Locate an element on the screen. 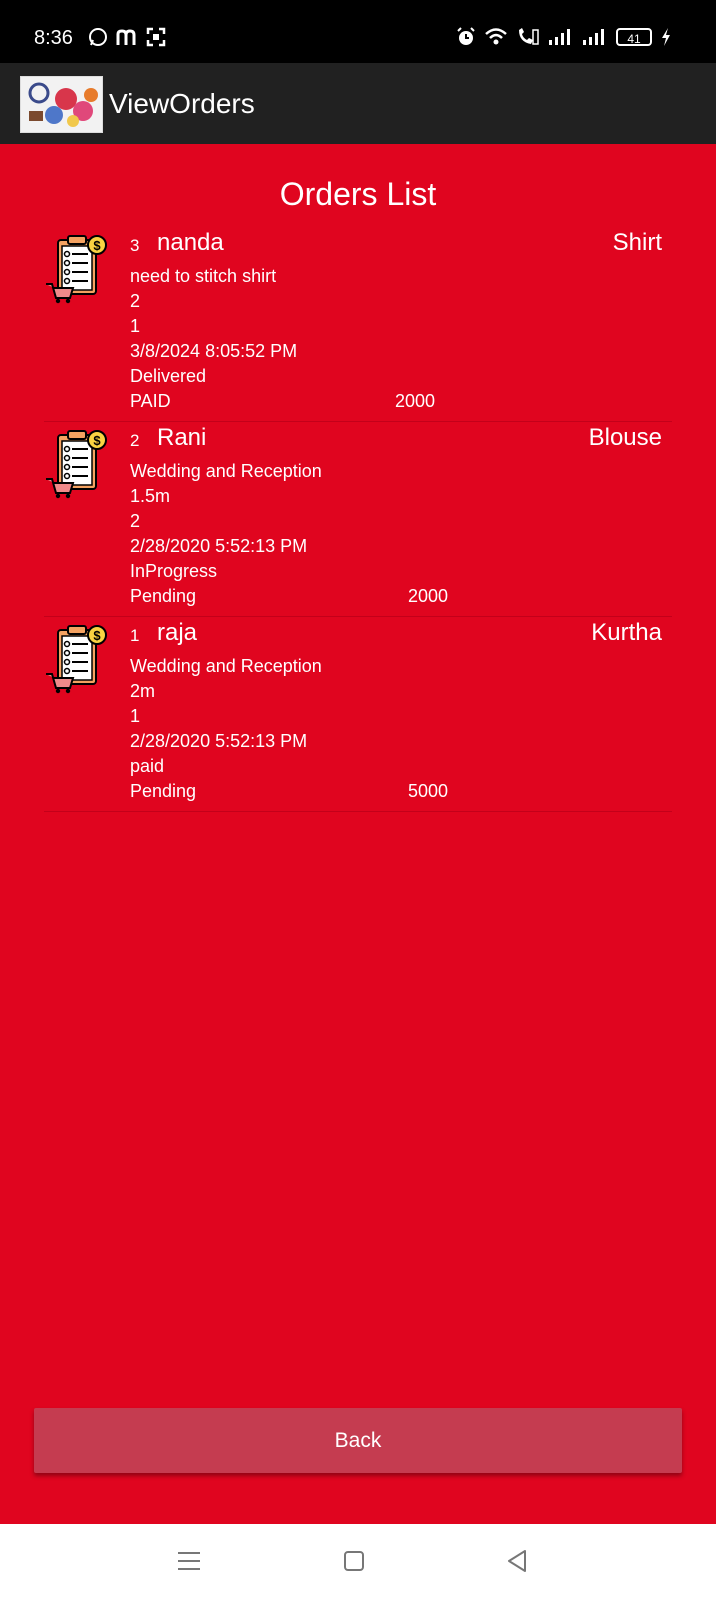 Image resolution: width=716 pixels, height=1600 pixels. back-icon is located at coordinates (518, 1561).